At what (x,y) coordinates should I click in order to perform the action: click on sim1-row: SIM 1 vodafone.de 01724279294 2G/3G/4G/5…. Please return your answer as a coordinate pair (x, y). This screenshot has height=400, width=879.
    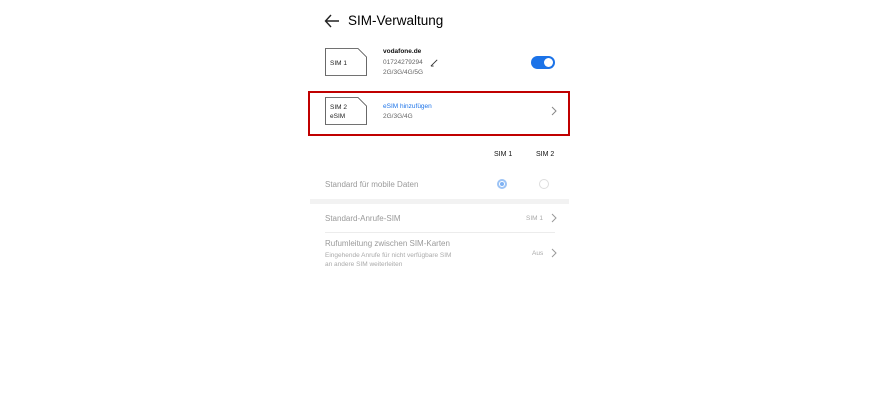
    Looking at the image, I should click on (439, 64).